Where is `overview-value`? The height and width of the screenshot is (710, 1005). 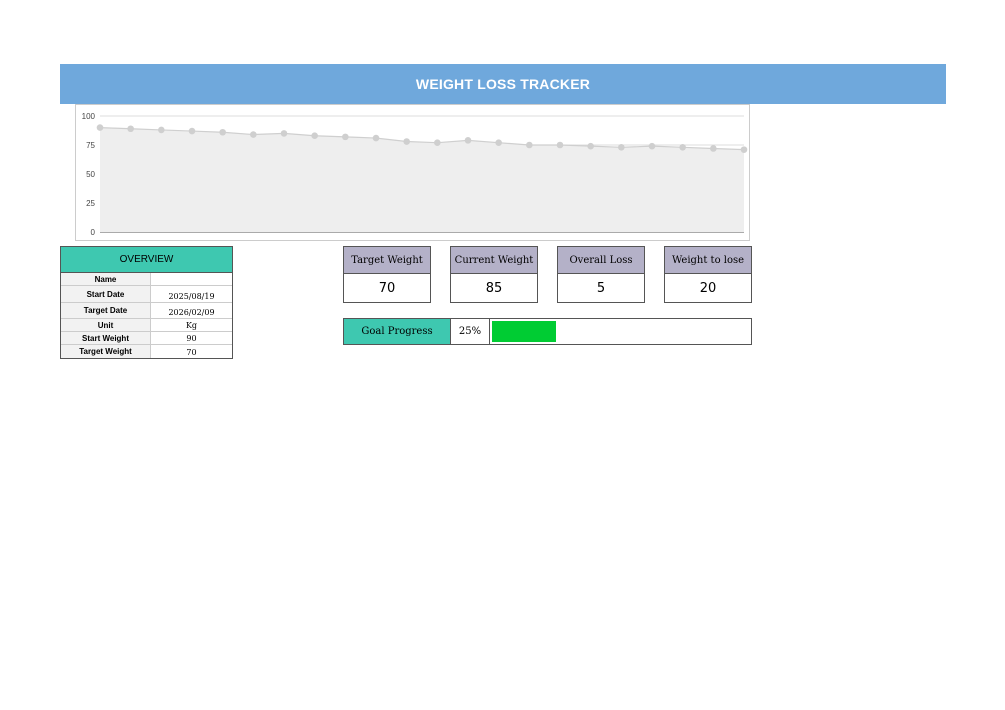 overview-value is located at coordinates (191, 279).